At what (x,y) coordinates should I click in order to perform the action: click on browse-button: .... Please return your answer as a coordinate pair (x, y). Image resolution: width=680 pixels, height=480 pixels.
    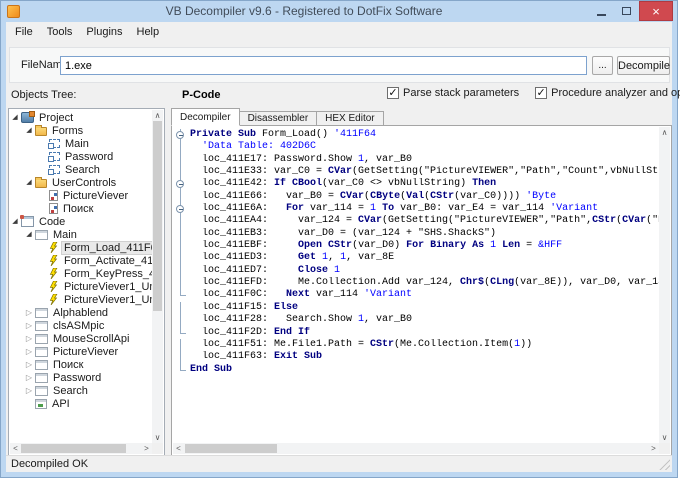
    Looking at the image, I should click on (602, 65).